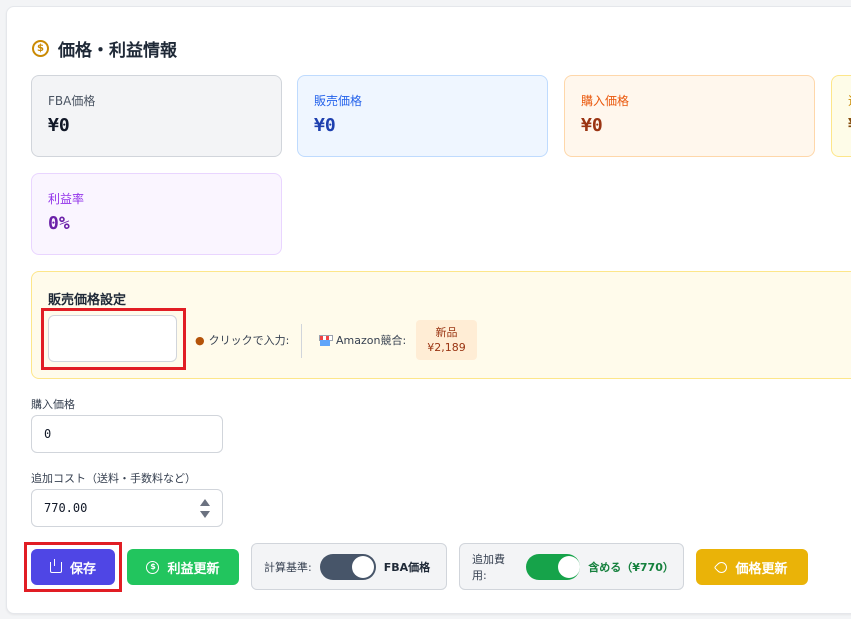  What do you see at coordinates (249, 340) in the screenshot?
I see `click-hint-text: クリックで入力:` at bounding box center [249, 340].